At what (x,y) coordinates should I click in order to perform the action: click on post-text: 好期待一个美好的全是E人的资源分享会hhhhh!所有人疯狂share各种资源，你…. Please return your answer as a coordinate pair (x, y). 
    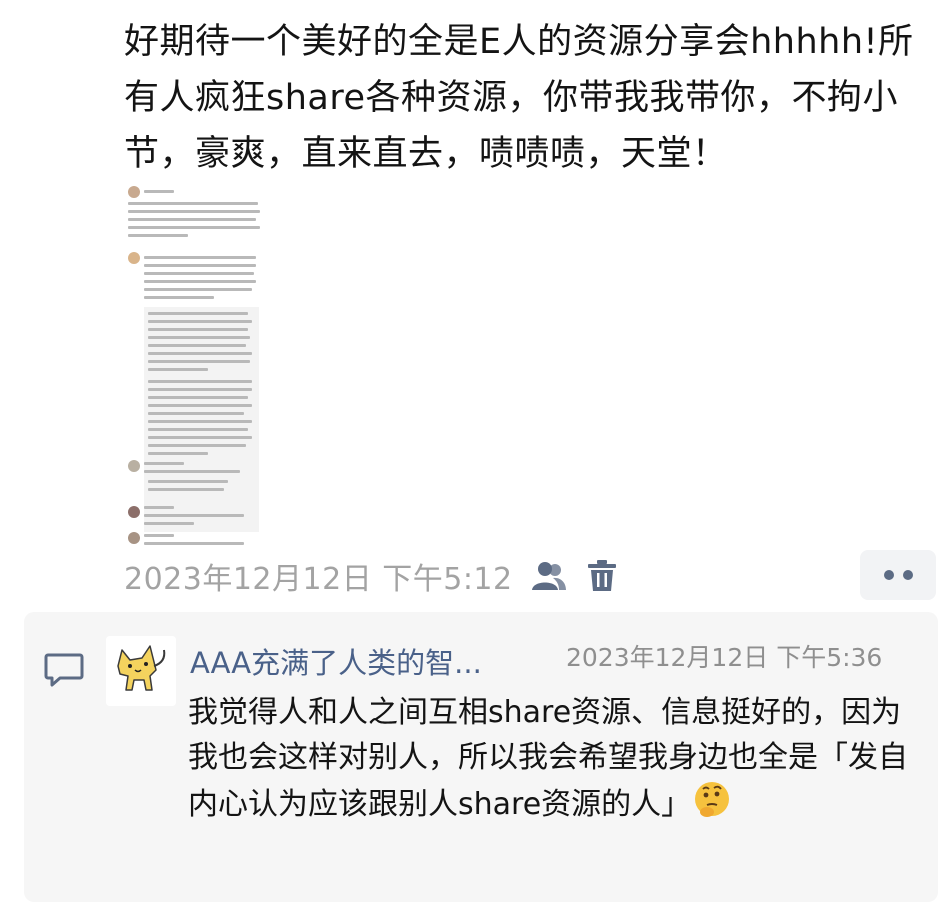
    Looking at the image, I should click on (519, 98).